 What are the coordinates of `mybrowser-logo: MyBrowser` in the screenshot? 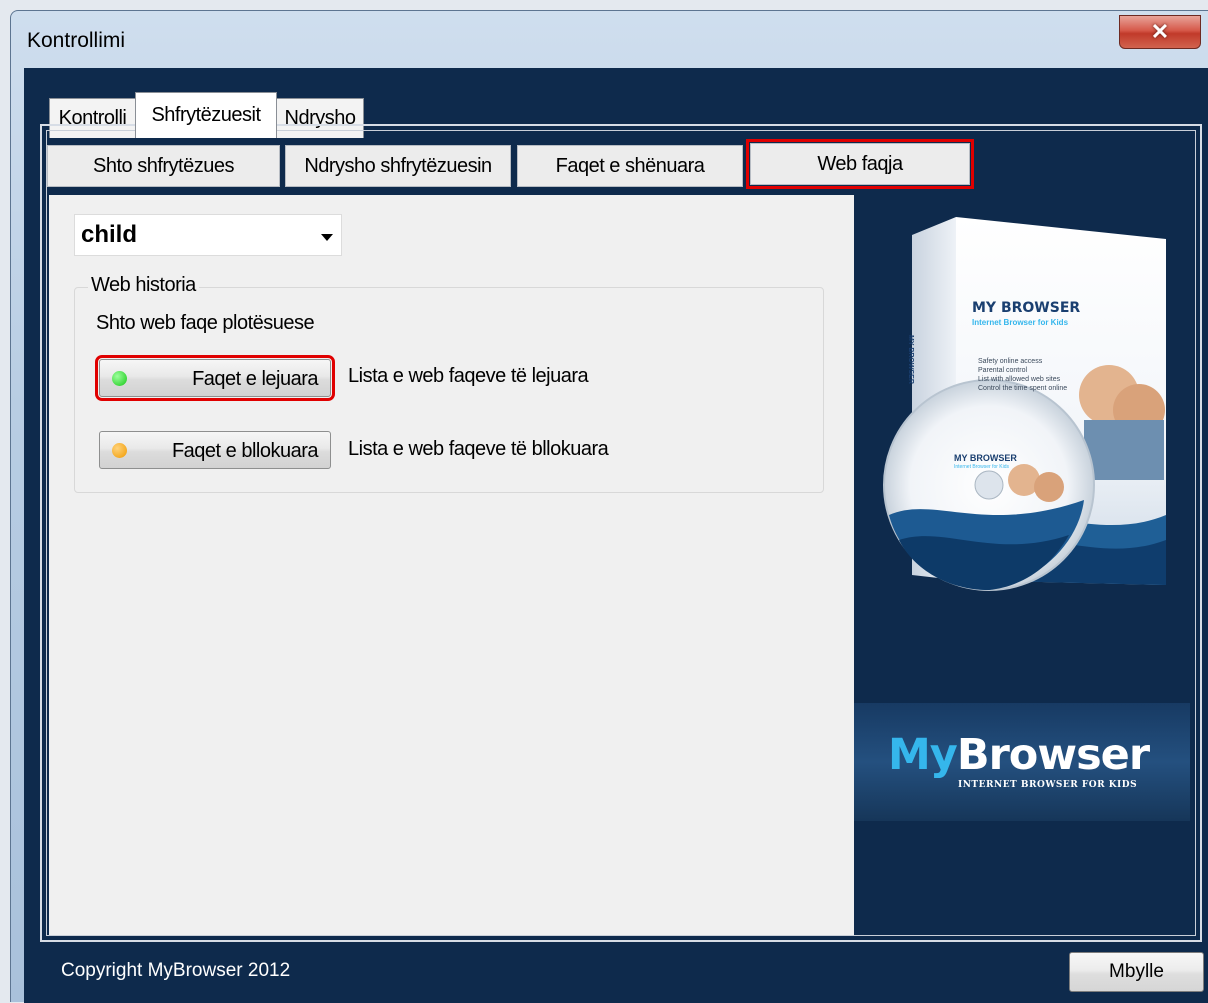 It's located at (1019, 755).